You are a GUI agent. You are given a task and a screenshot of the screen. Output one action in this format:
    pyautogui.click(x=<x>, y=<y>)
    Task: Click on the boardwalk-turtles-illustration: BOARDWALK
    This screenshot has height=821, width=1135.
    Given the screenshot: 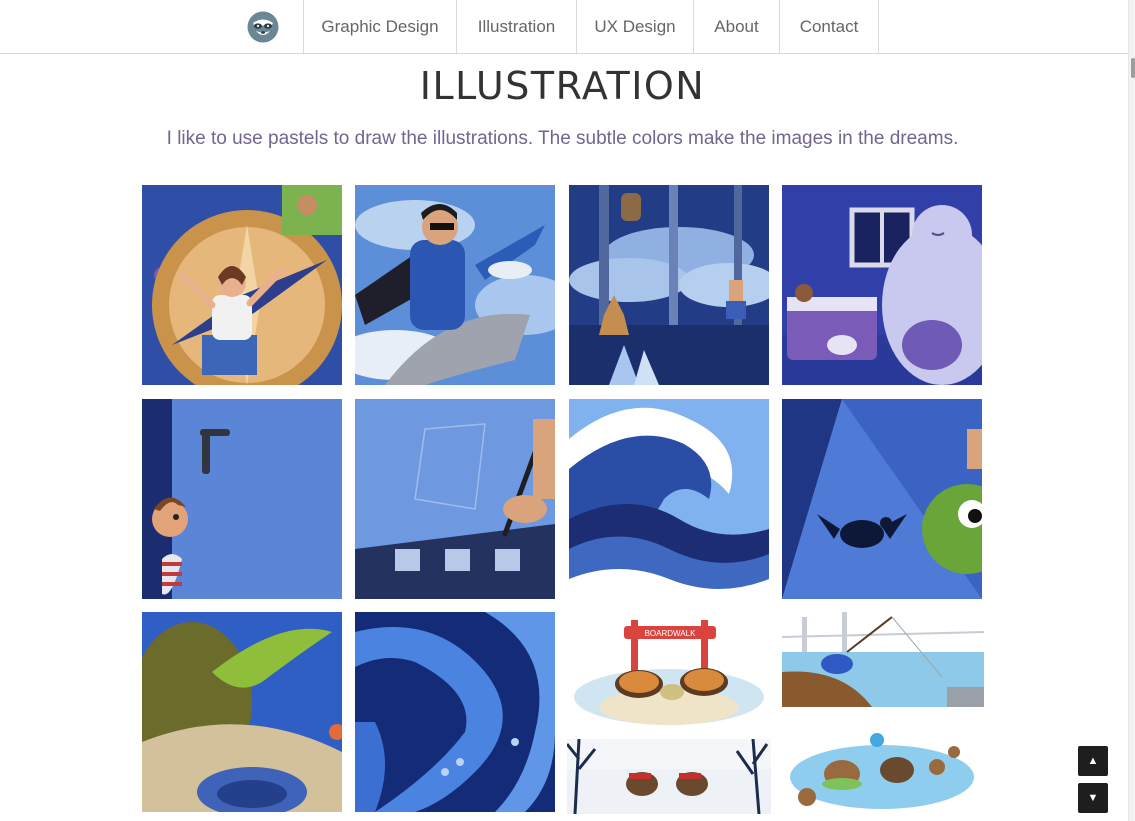 What is the action you would take?
    pyautogui.click(x=669, y=670)
    